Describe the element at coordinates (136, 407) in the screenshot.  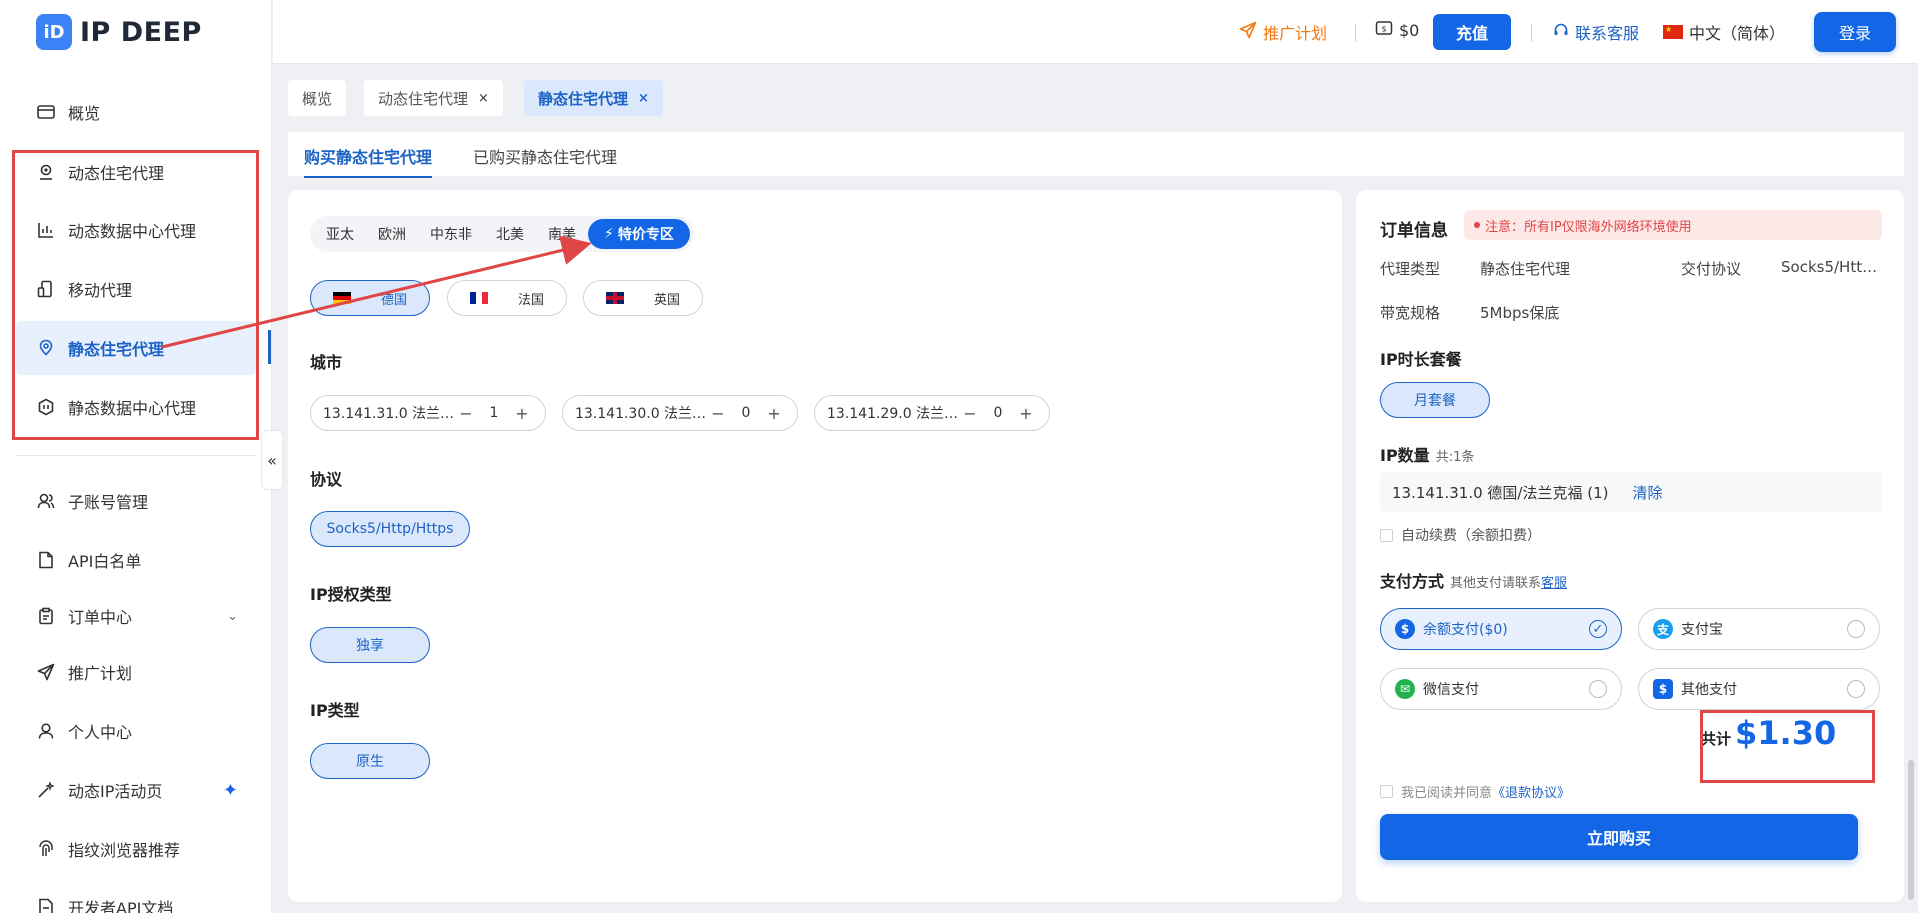
I see `sidebar-item-static-datacenter: 静态数据中心代理` at that location.